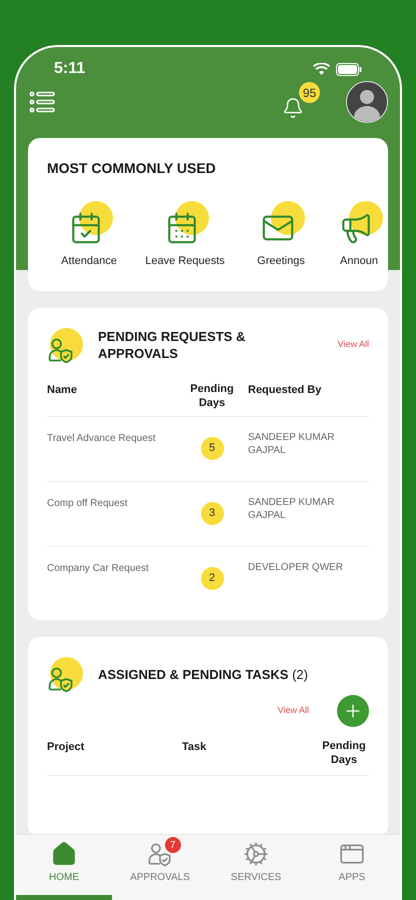 The width and height of the screenshot is (416, 900). Describe the element at coordinates (172, 345) in the screenshot. I see `card-title: PENDING REQUESTS & APPROVALS` at that location.